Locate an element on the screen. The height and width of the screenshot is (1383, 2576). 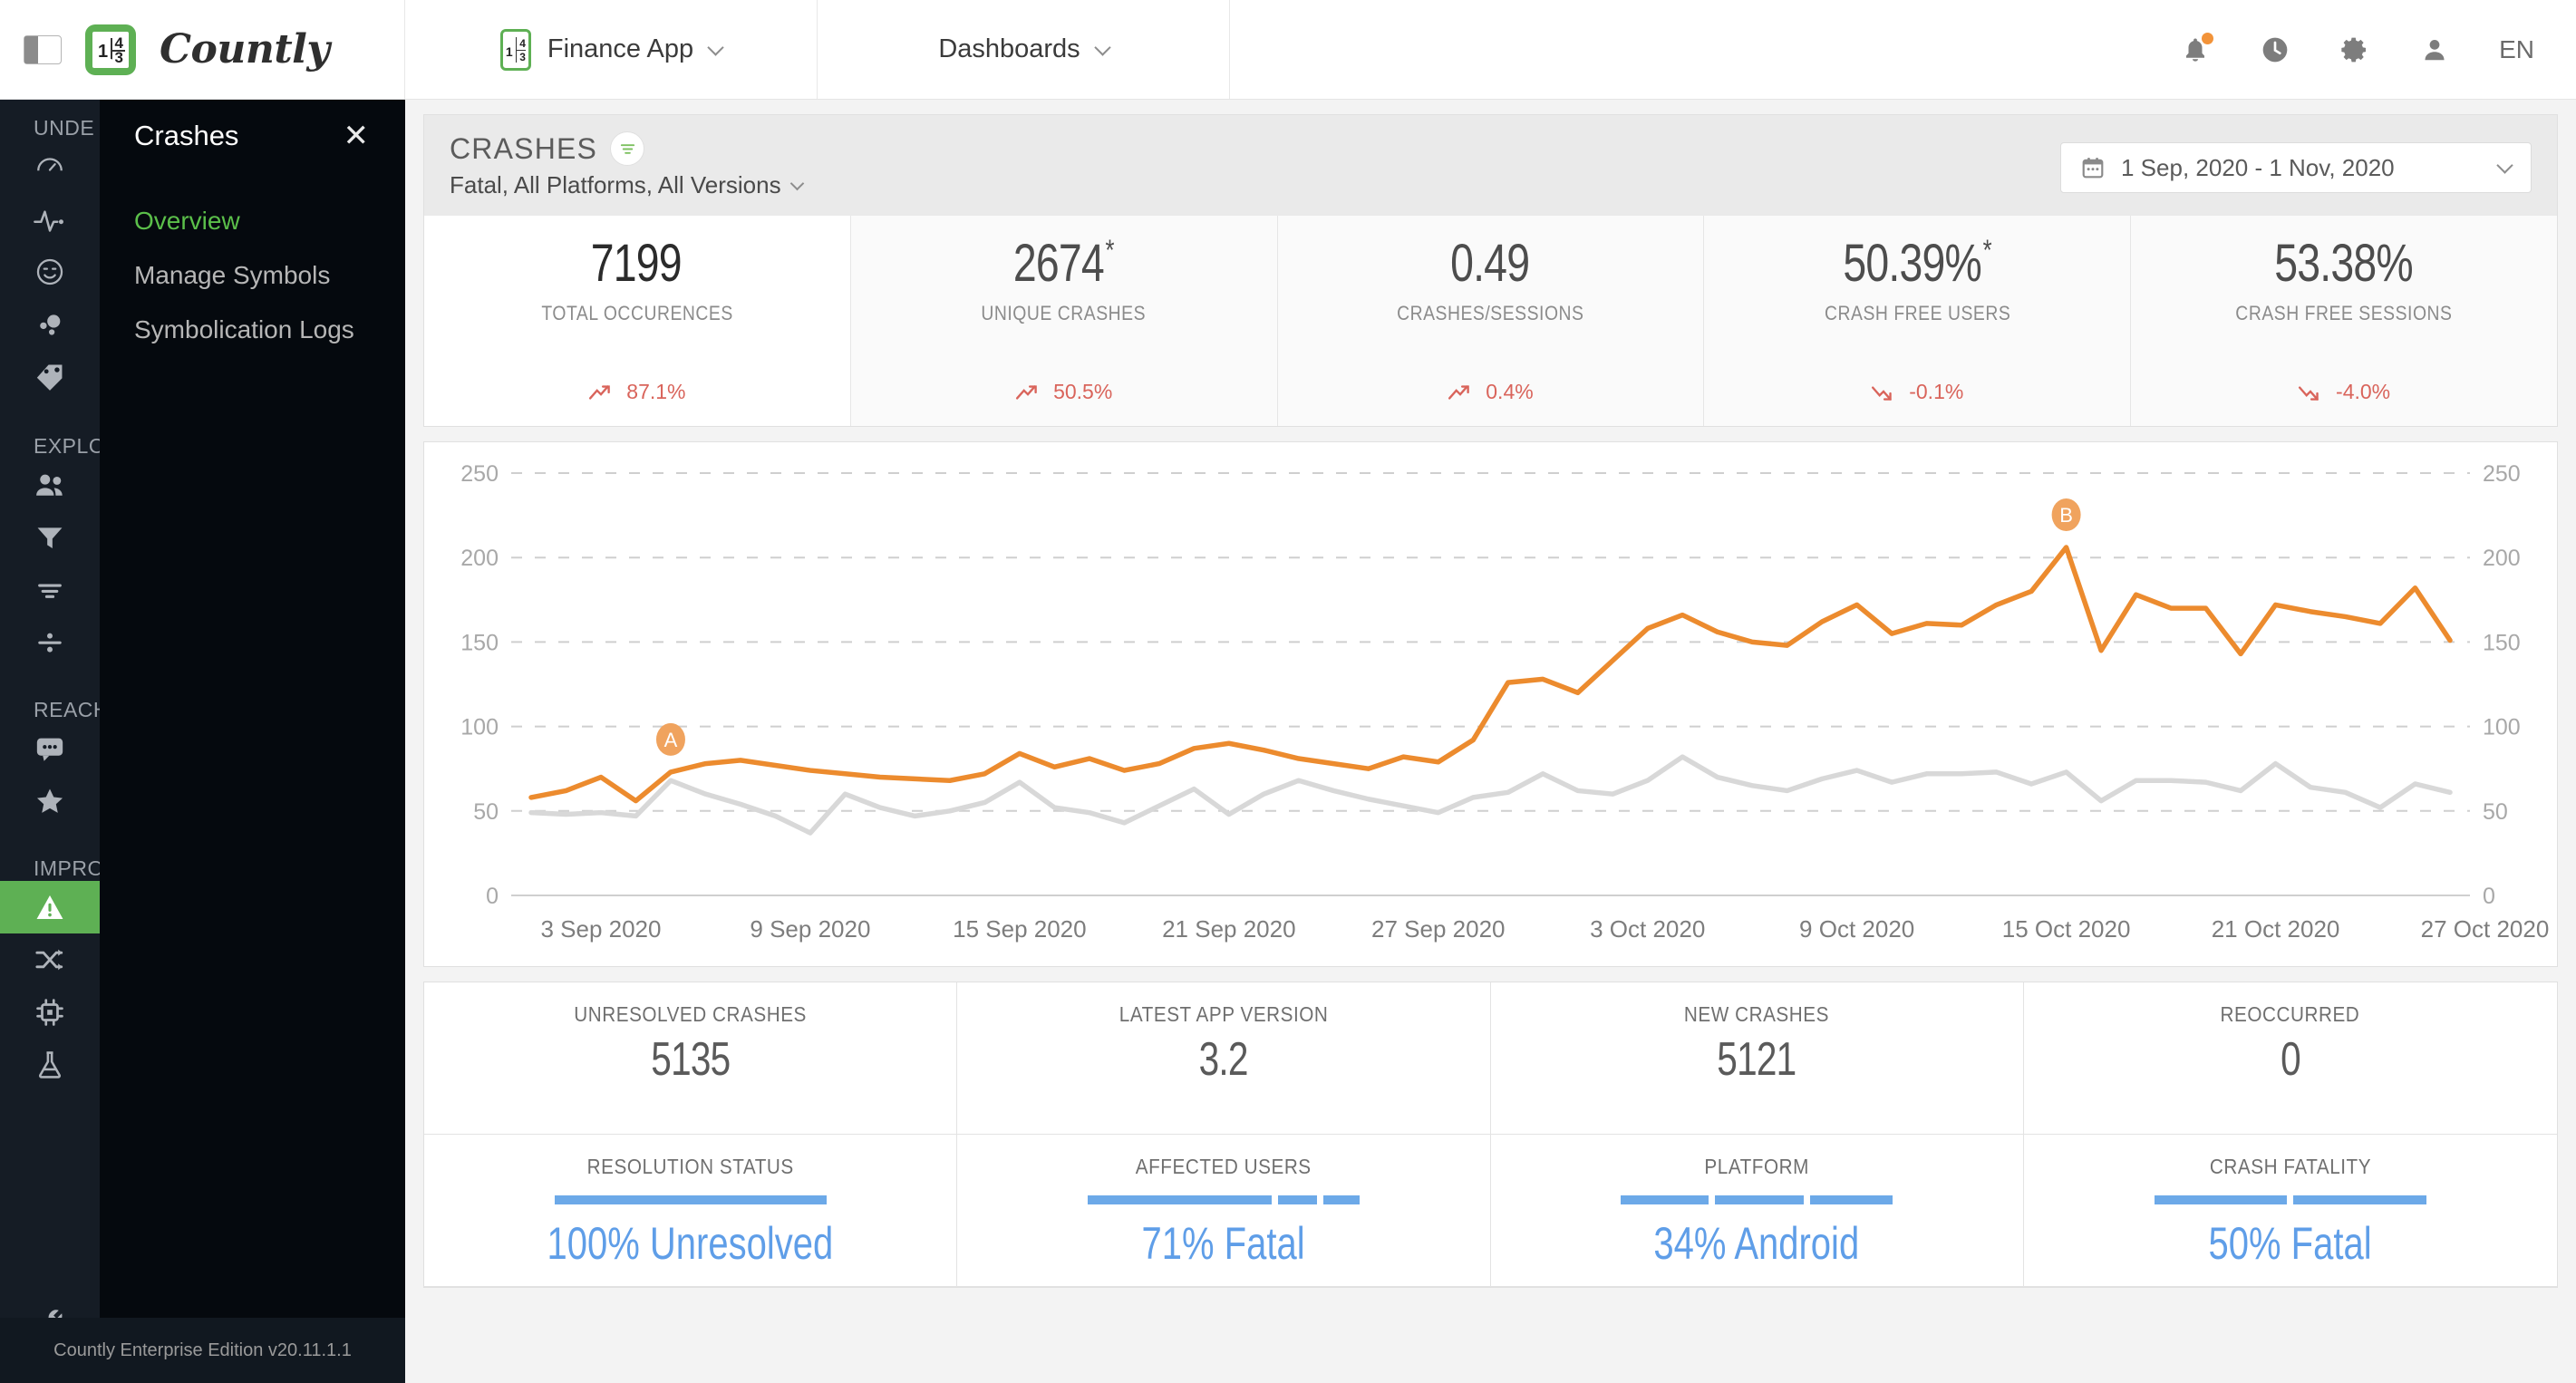
app-selector: 143 Finance App is located at coordinates (611, 49).